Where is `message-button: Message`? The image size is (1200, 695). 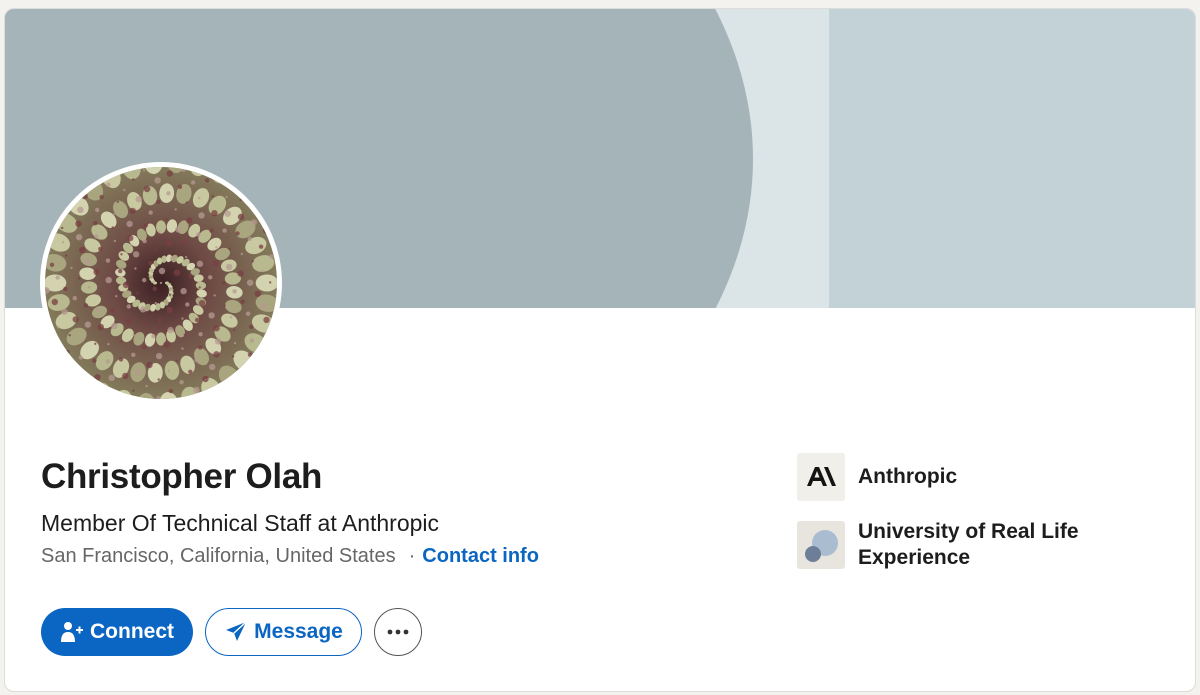
message-button: Message is located at coordinates (283, 632).